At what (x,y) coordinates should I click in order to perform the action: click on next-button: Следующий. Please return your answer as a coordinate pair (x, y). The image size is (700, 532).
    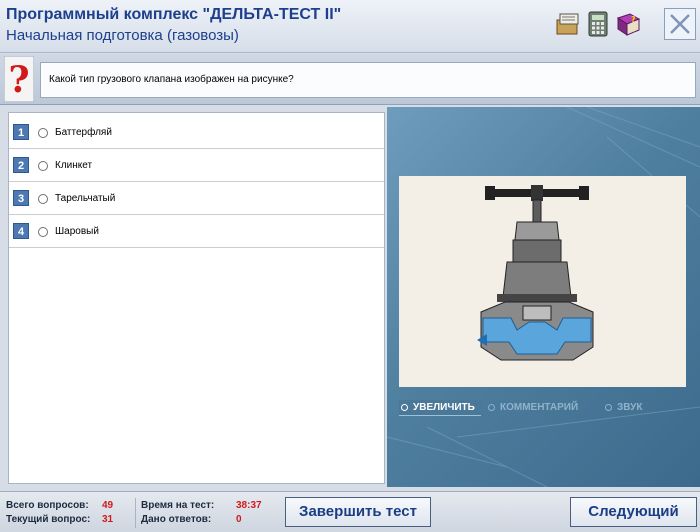
    Looking at the image, I should click on (633, 512).